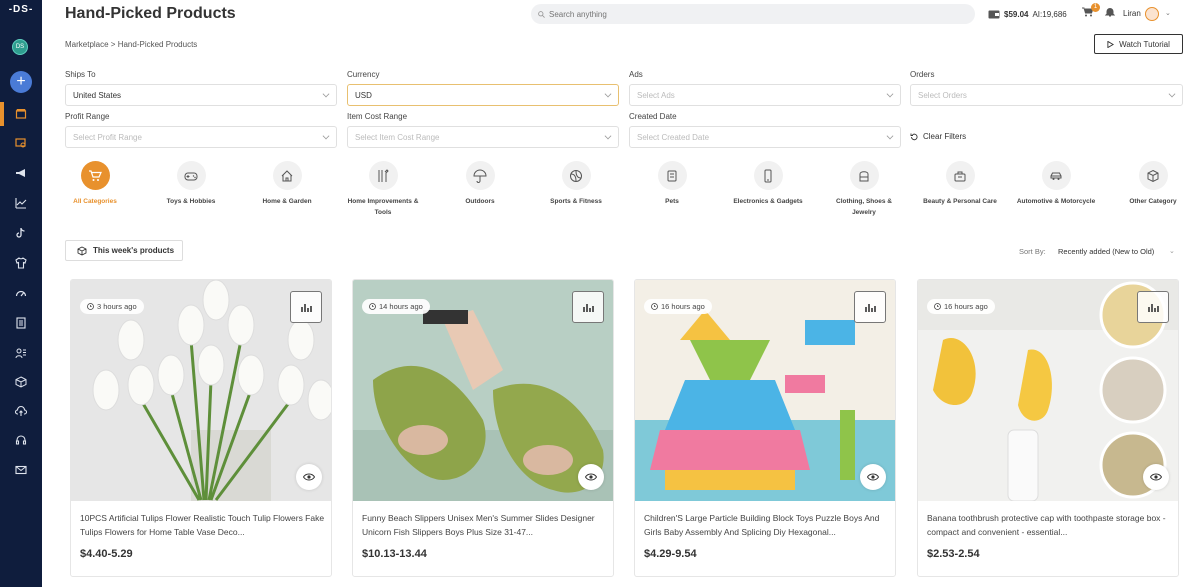 This screenshot has height=587, width=1200. Describe the element at coordinates (363, 74) in the screenshot. I see `currency-label: Currency` at that location.